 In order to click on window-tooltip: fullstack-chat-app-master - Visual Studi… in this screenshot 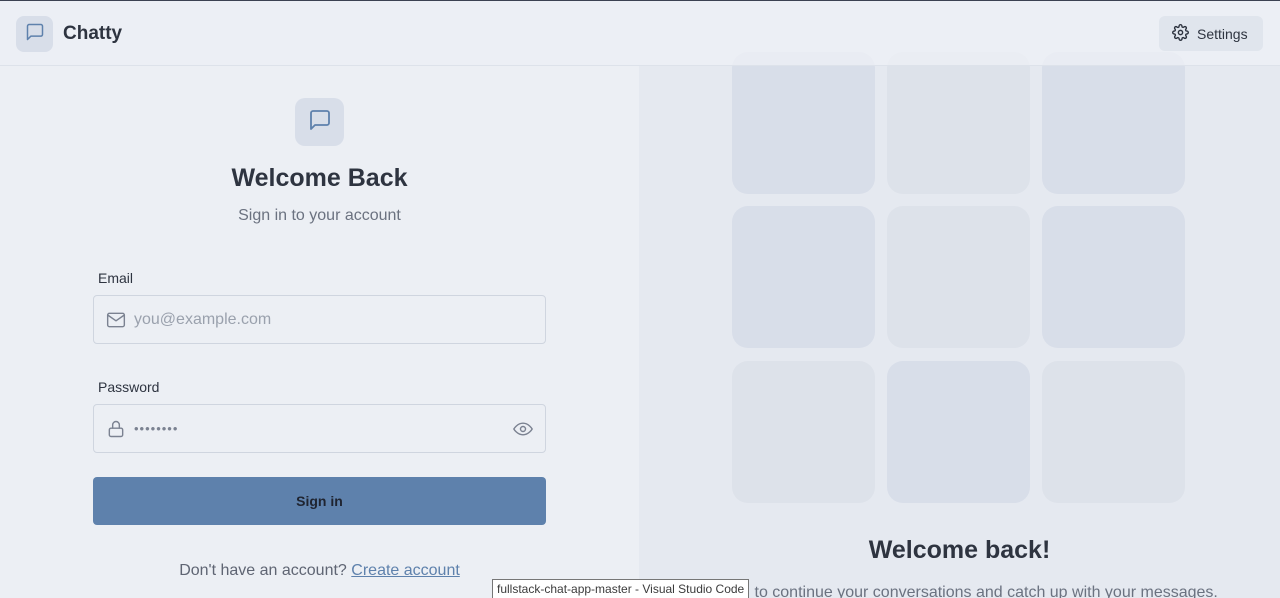, I will do `click(621, 588)`.